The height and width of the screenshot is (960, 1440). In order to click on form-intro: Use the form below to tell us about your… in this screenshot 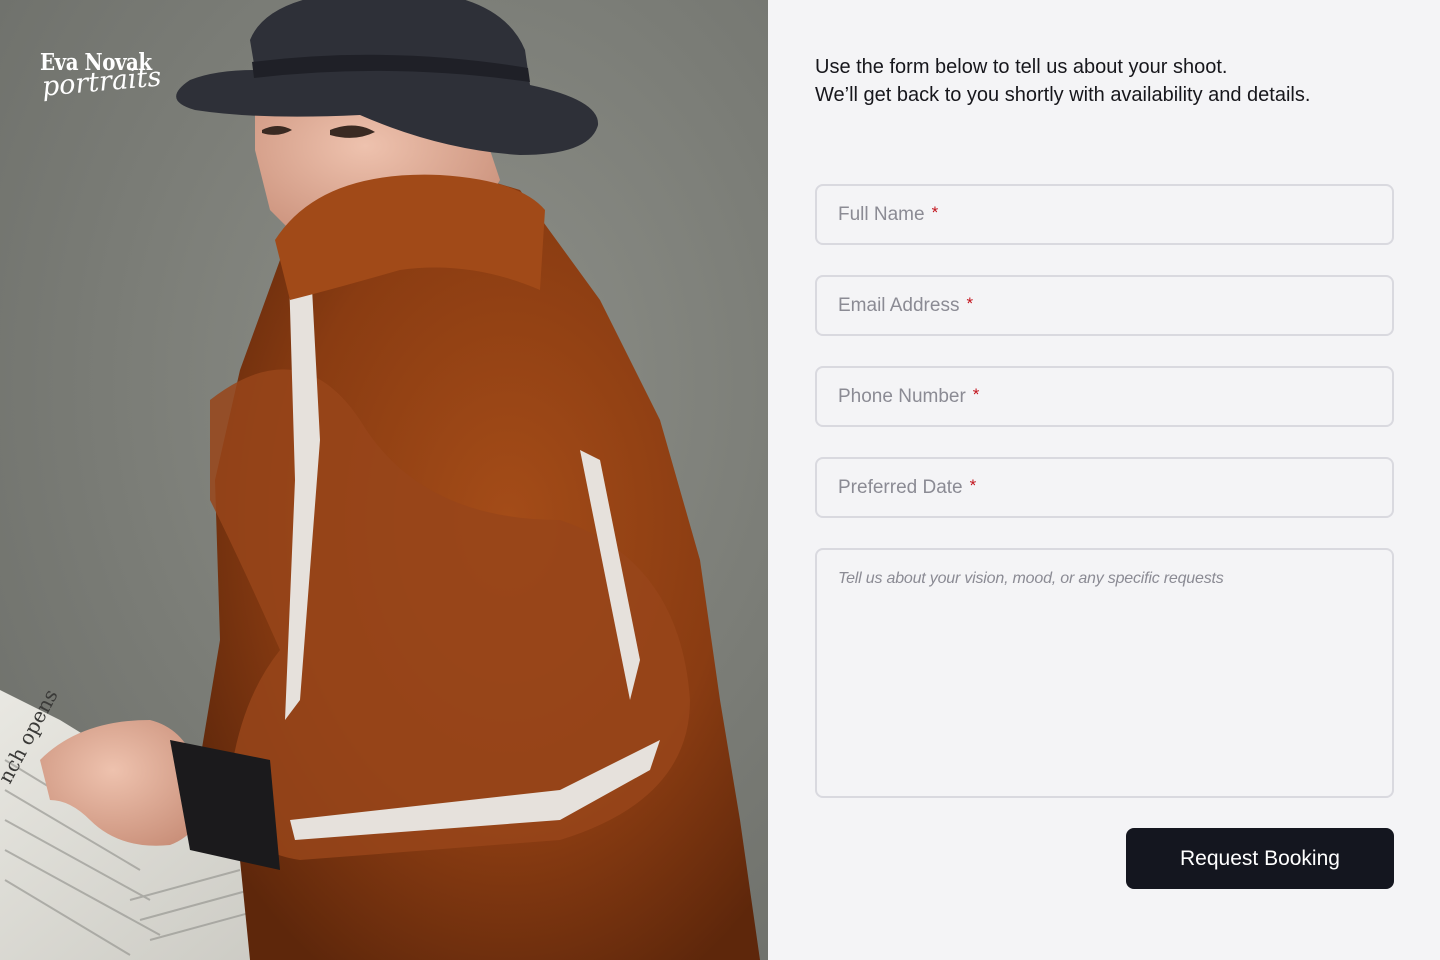, I will do `click(1115, 81)`.